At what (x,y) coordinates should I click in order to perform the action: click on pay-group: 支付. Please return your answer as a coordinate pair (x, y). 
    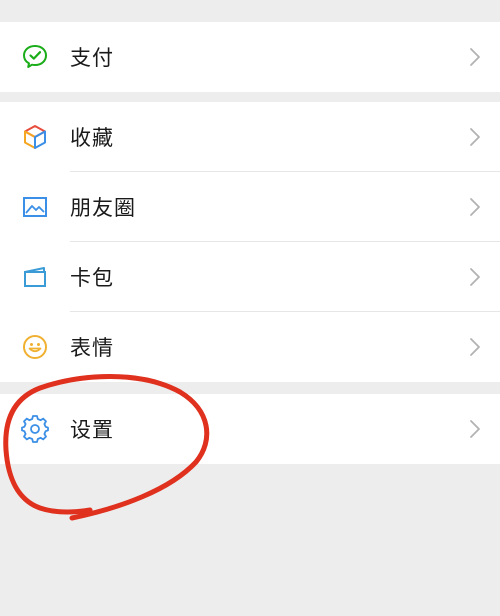
    Looking at the image, I should click on (250, 57).